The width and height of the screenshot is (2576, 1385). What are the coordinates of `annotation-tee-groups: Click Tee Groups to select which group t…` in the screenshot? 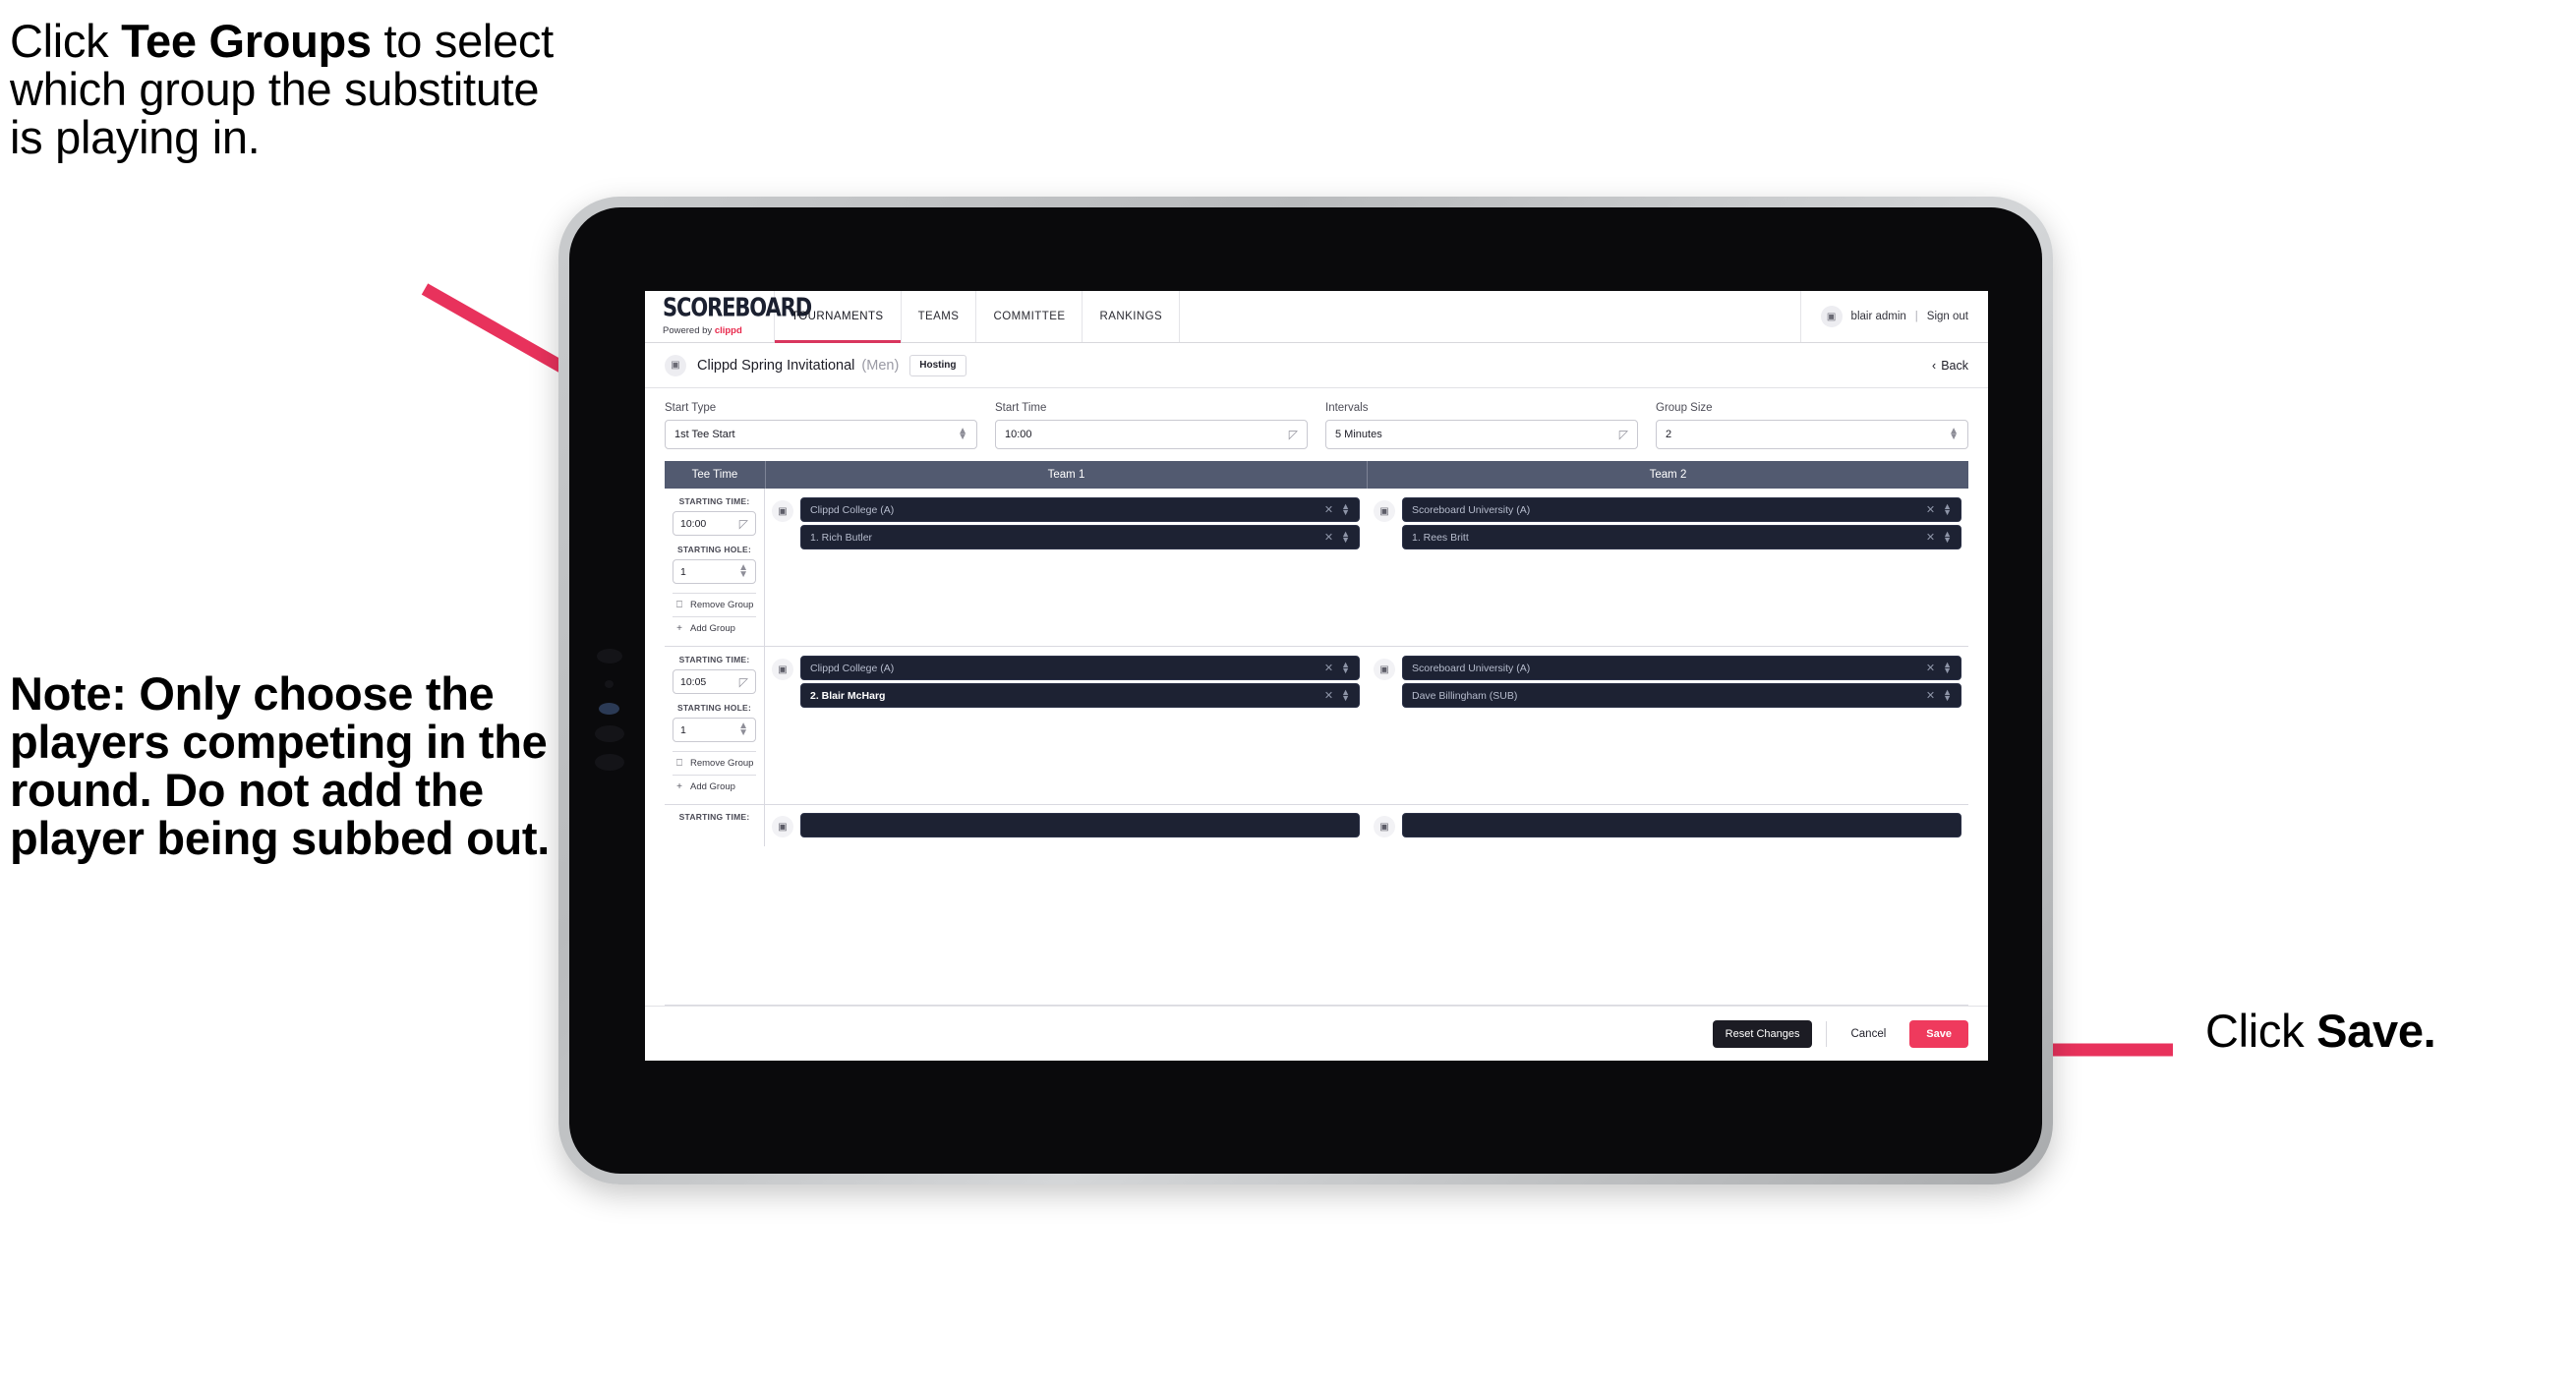 It's located at (285, 90).